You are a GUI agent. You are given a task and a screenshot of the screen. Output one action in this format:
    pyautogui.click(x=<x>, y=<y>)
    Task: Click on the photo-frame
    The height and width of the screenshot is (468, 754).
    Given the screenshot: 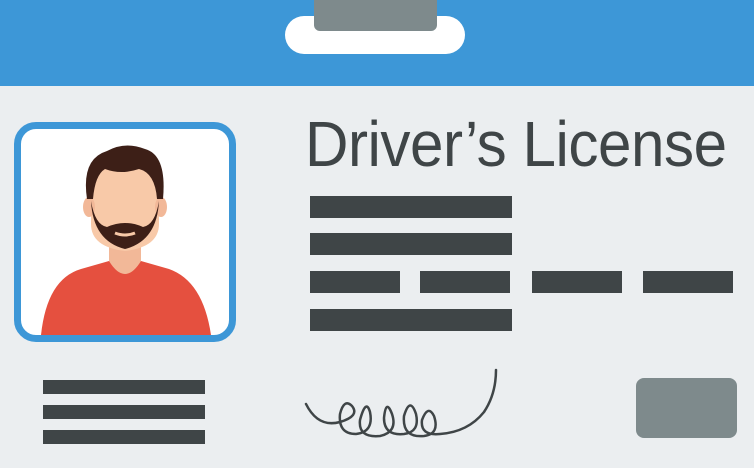 What is the action you would take?
    pyautogui.click(x=125, y=232)
    